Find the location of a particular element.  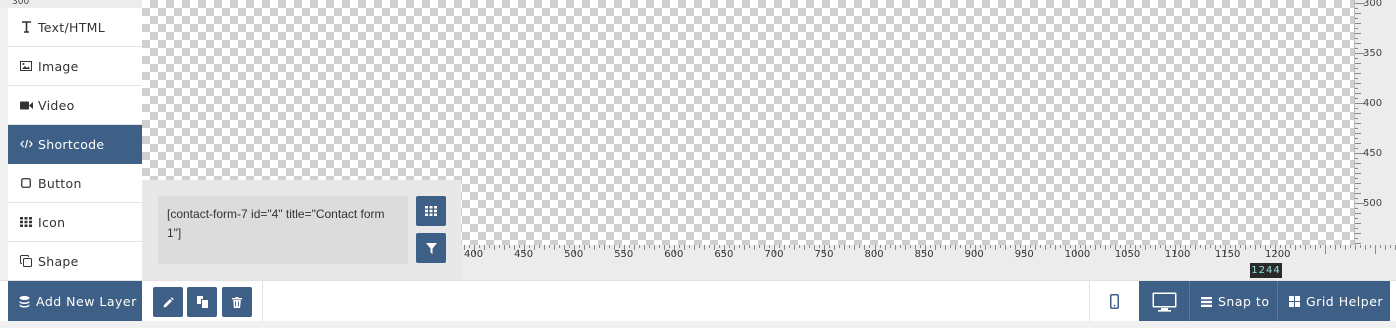

ruler-label: 500 is located at coordinates (574, 254).